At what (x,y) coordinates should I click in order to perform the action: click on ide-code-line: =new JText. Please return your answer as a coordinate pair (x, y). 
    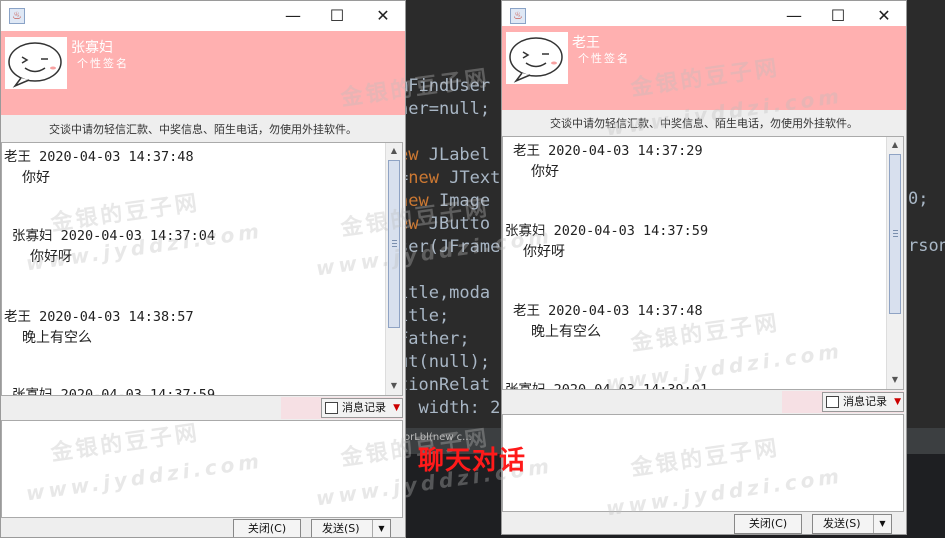
    Looking at the image, I should click on (449, 178).